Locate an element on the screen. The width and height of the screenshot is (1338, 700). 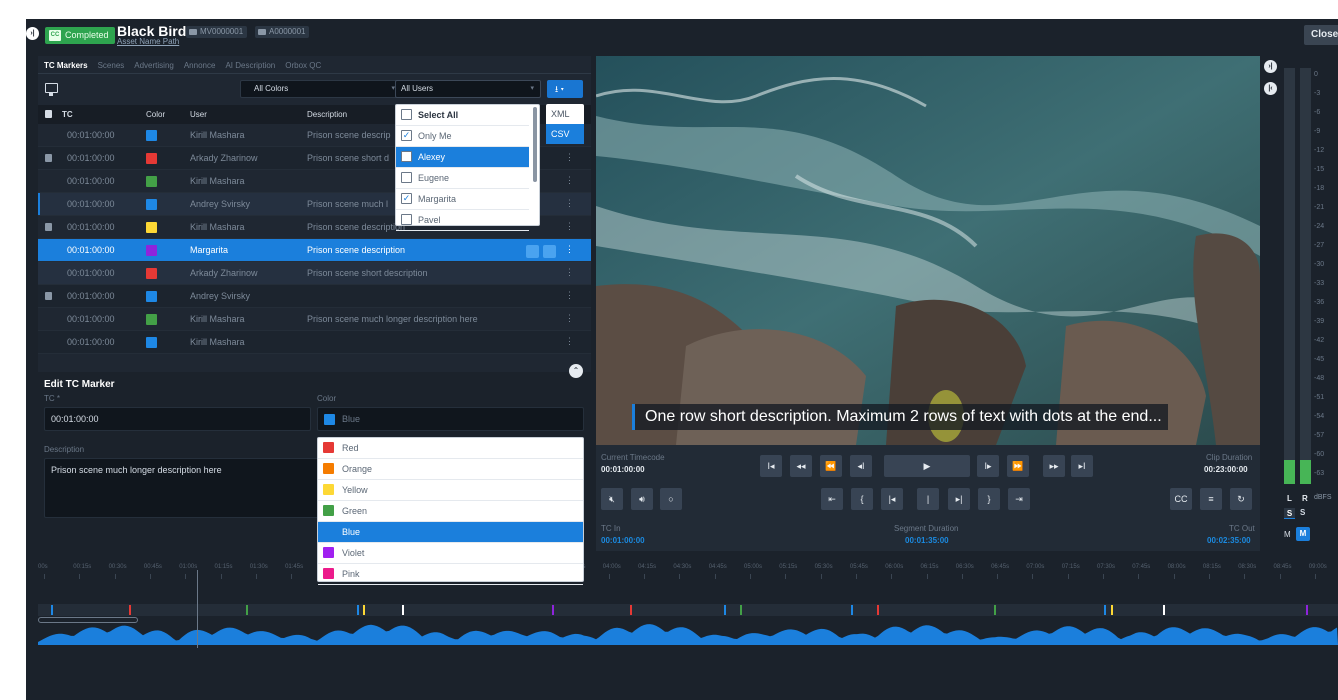
table-row: 00:01:00:00 Kirill Mashara ⋮ is located at coordinates (314, 342).